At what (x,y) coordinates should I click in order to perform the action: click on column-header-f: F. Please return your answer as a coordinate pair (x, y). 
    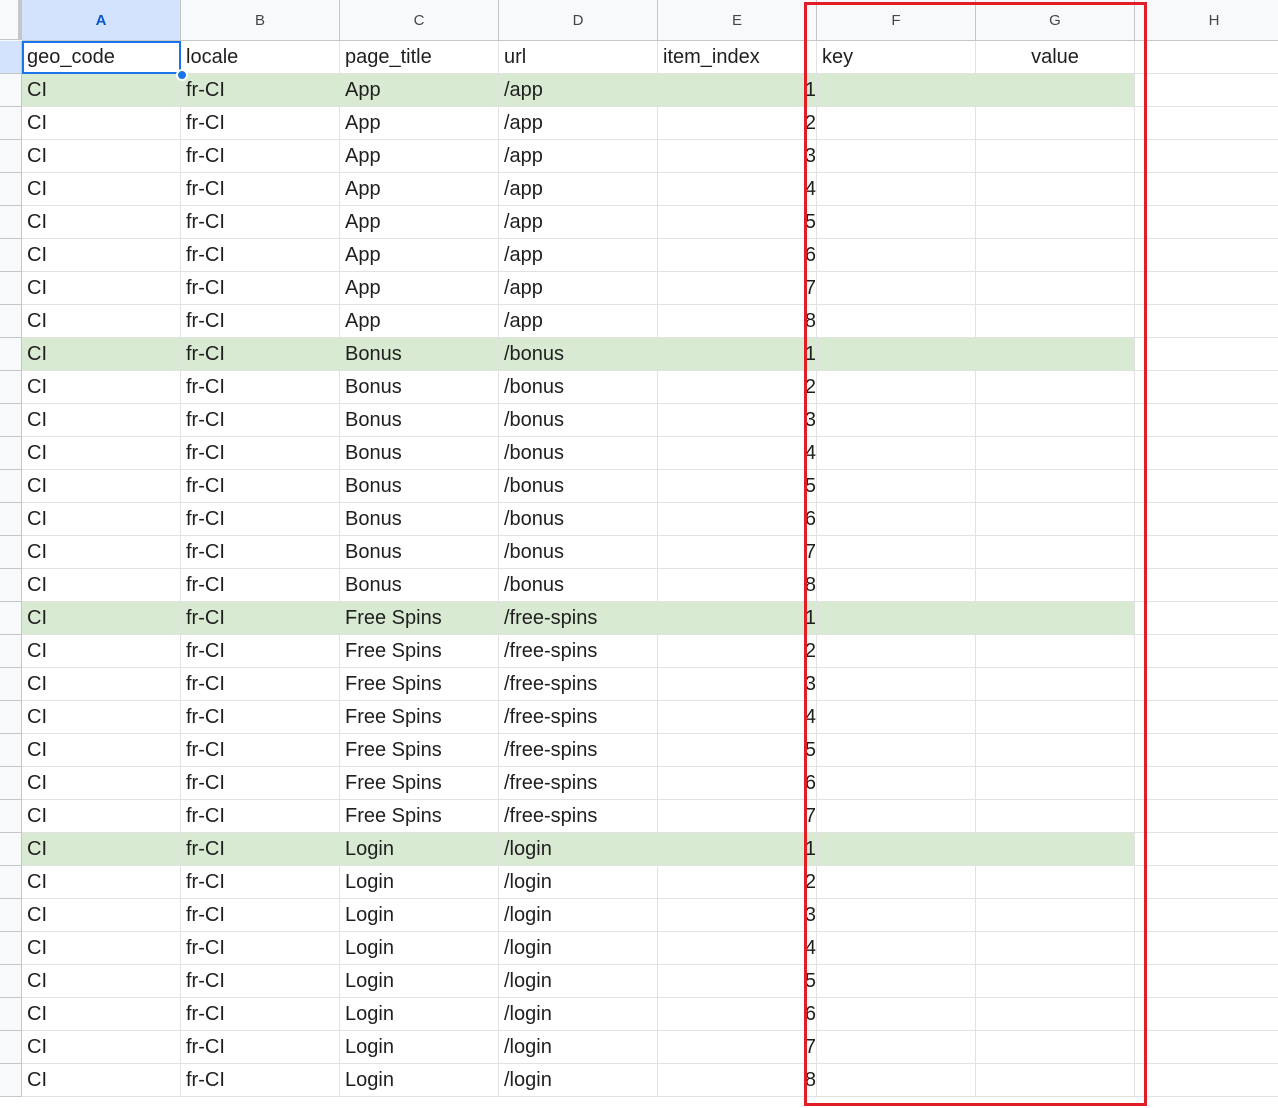
    Looking at the image, I should click on (896, 20).